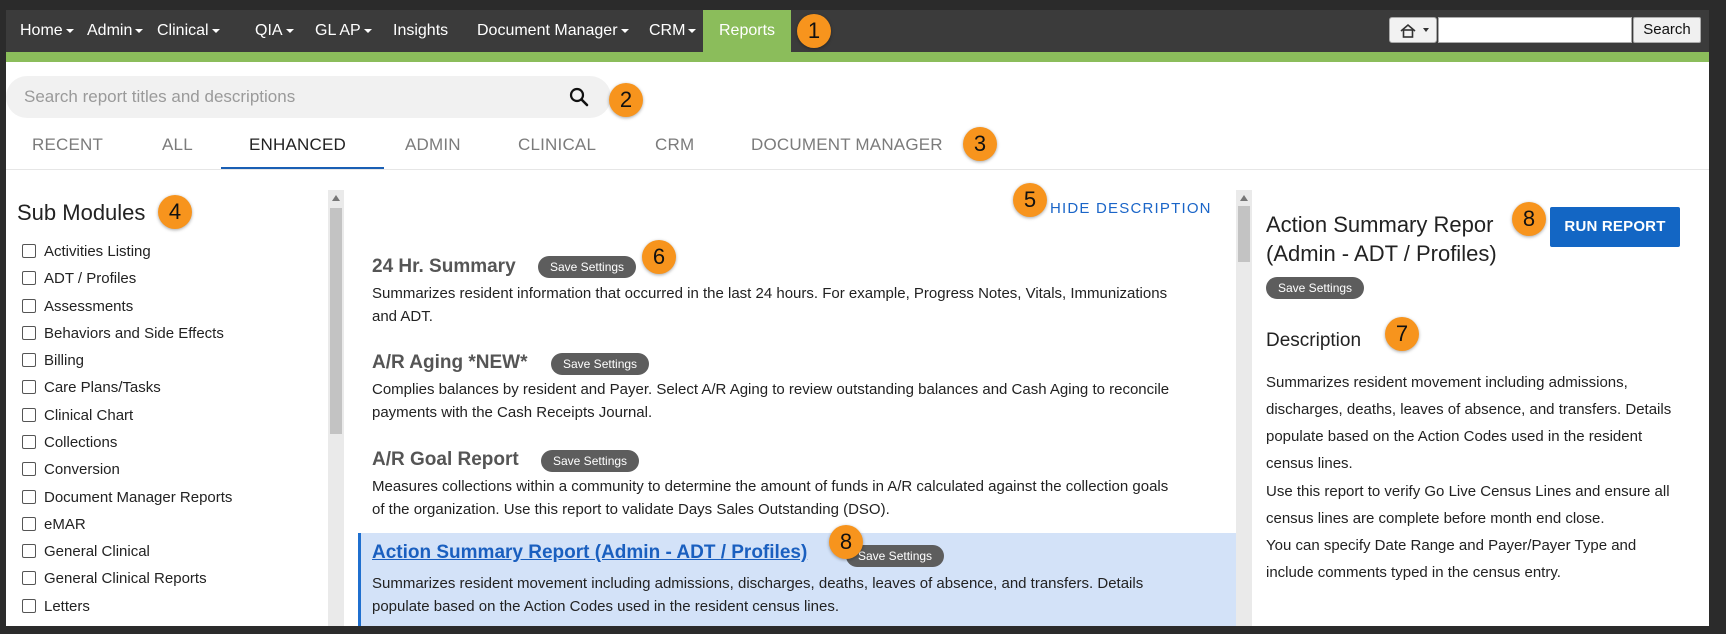 The image size is (1726, 634). What do you see at coordinates (1309, 463) in the screenshot?
I see `description-line: census lines.` at bounding box center [1309, 463].